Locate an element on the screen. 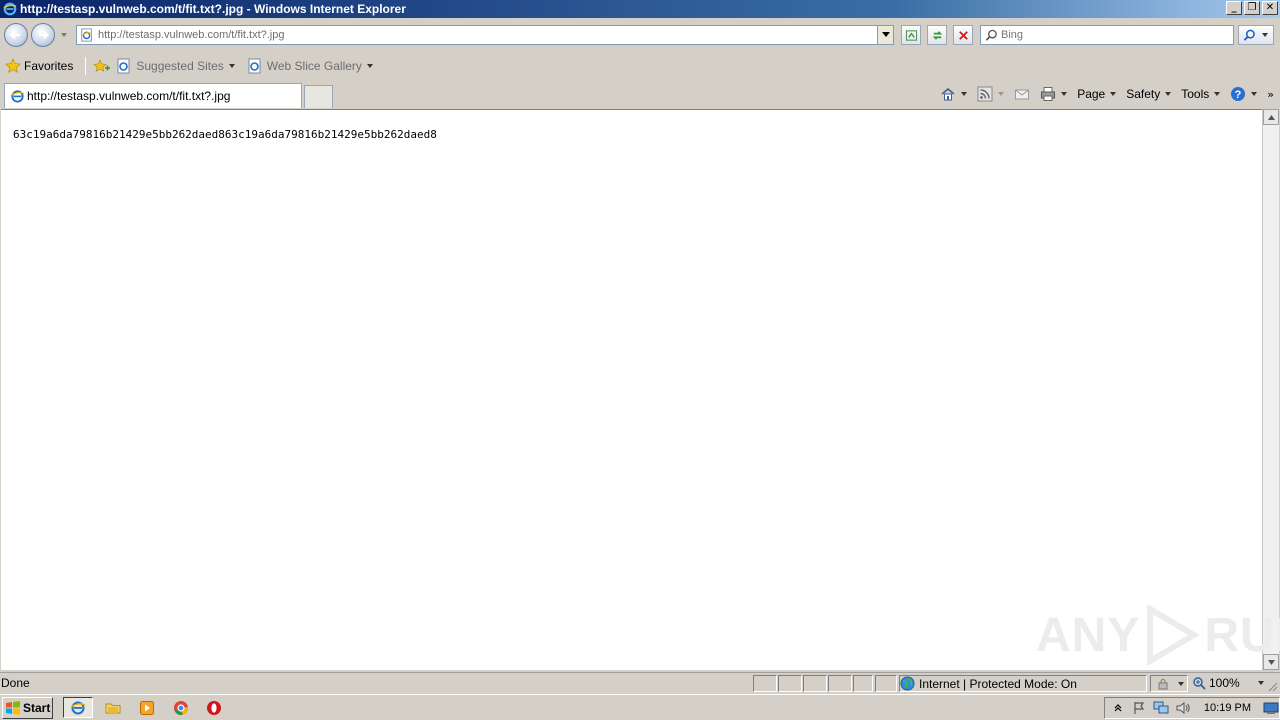 The height and width of the screenshot is (720, 1280). stop-button is located at coordinates (963, 35).